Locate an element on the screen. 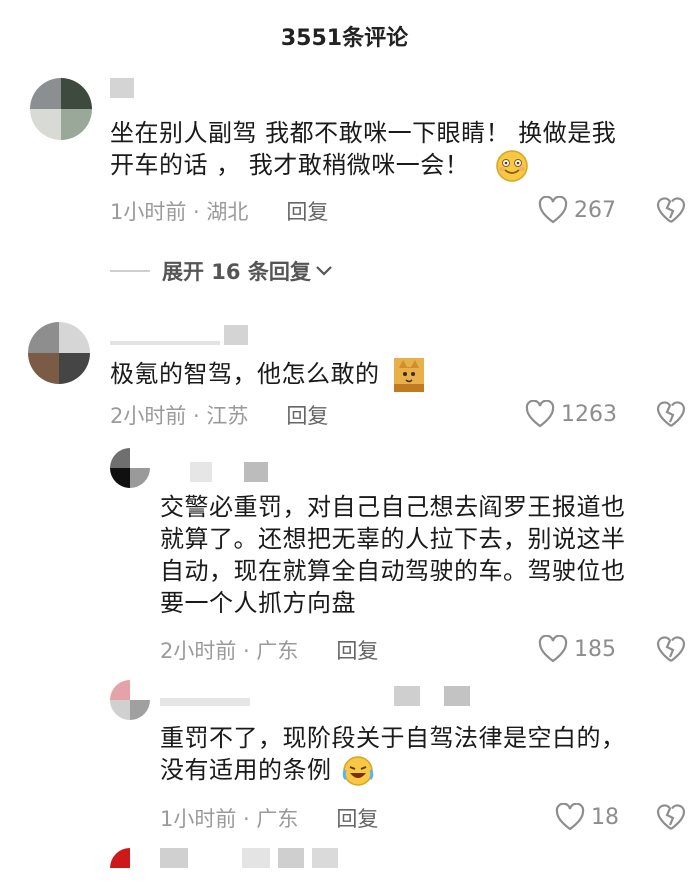 The width and height of the screenshot is (689, 888). comment-line: 要一个人抓方向盘 is located at coordinates (258, 603).